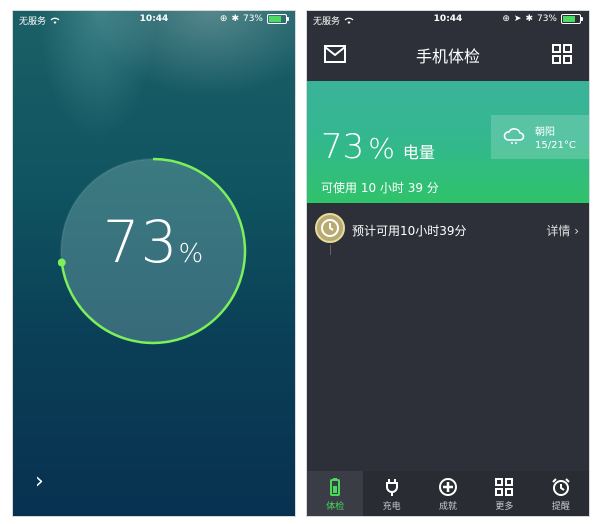 This screenshot has height=524, width=600. Describe the element at coordinates (191, 254) in the screenshot. I see `battery-percentage-unit: %` at that location.